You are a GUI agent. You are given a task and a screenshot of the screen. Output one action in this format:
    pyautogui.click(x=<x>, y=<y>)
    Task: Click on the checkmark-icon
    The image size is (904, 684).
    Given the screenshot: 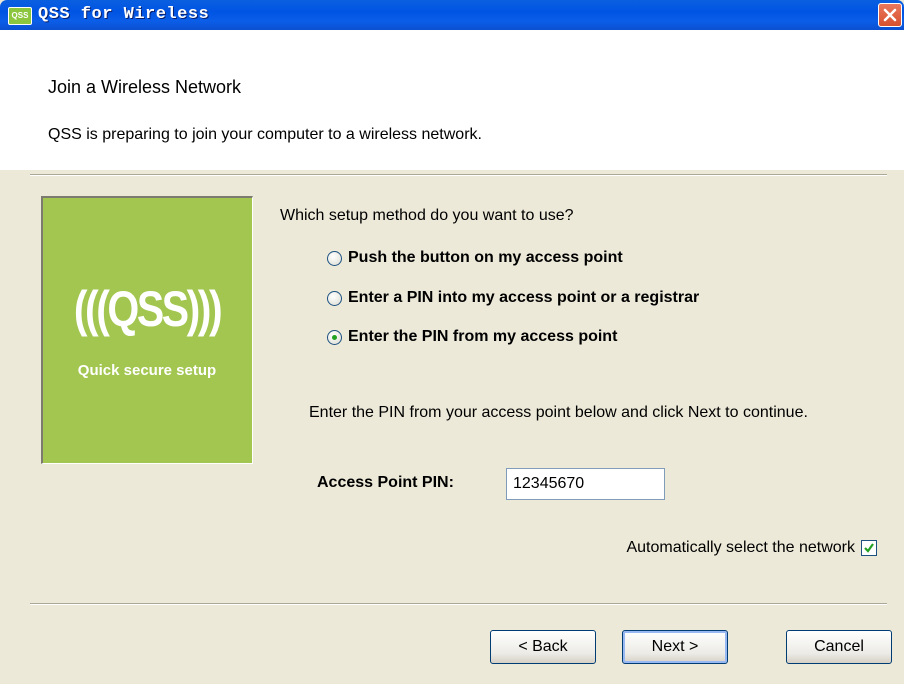 What is the action you would take?
    pyautogui.click(x=869, y=548)
    